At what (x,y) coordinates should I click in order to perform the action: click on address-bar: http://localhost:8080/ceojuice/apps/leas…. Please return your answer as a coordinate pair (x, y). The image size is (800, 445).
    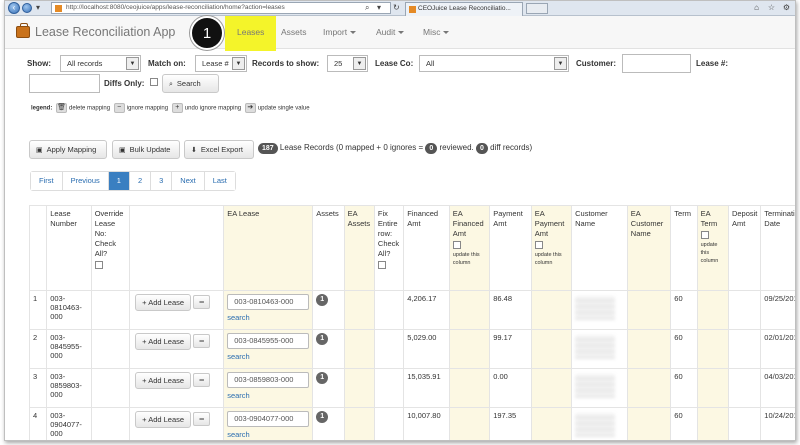
    Looking at the image, I should click on (221, 8).